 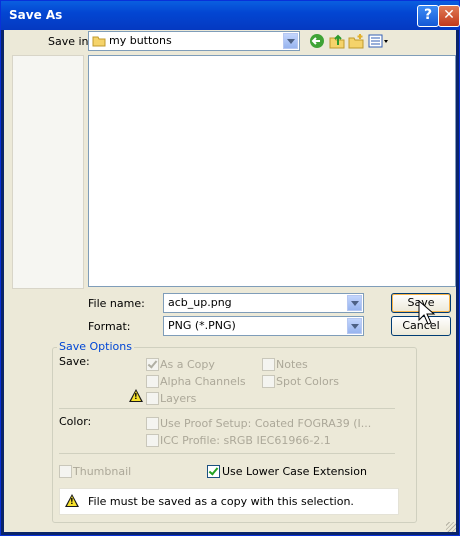 What do you see at coordinates (200, 302) in the screenshot?
I see `file-name-value: acb_up.png` at bounding box center [200, 302].